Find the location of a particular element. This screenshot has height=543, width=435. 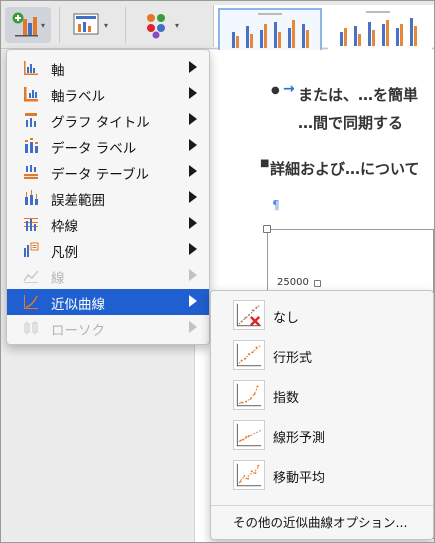

trendline-option-none: なし is located at coordinates (322, 315).